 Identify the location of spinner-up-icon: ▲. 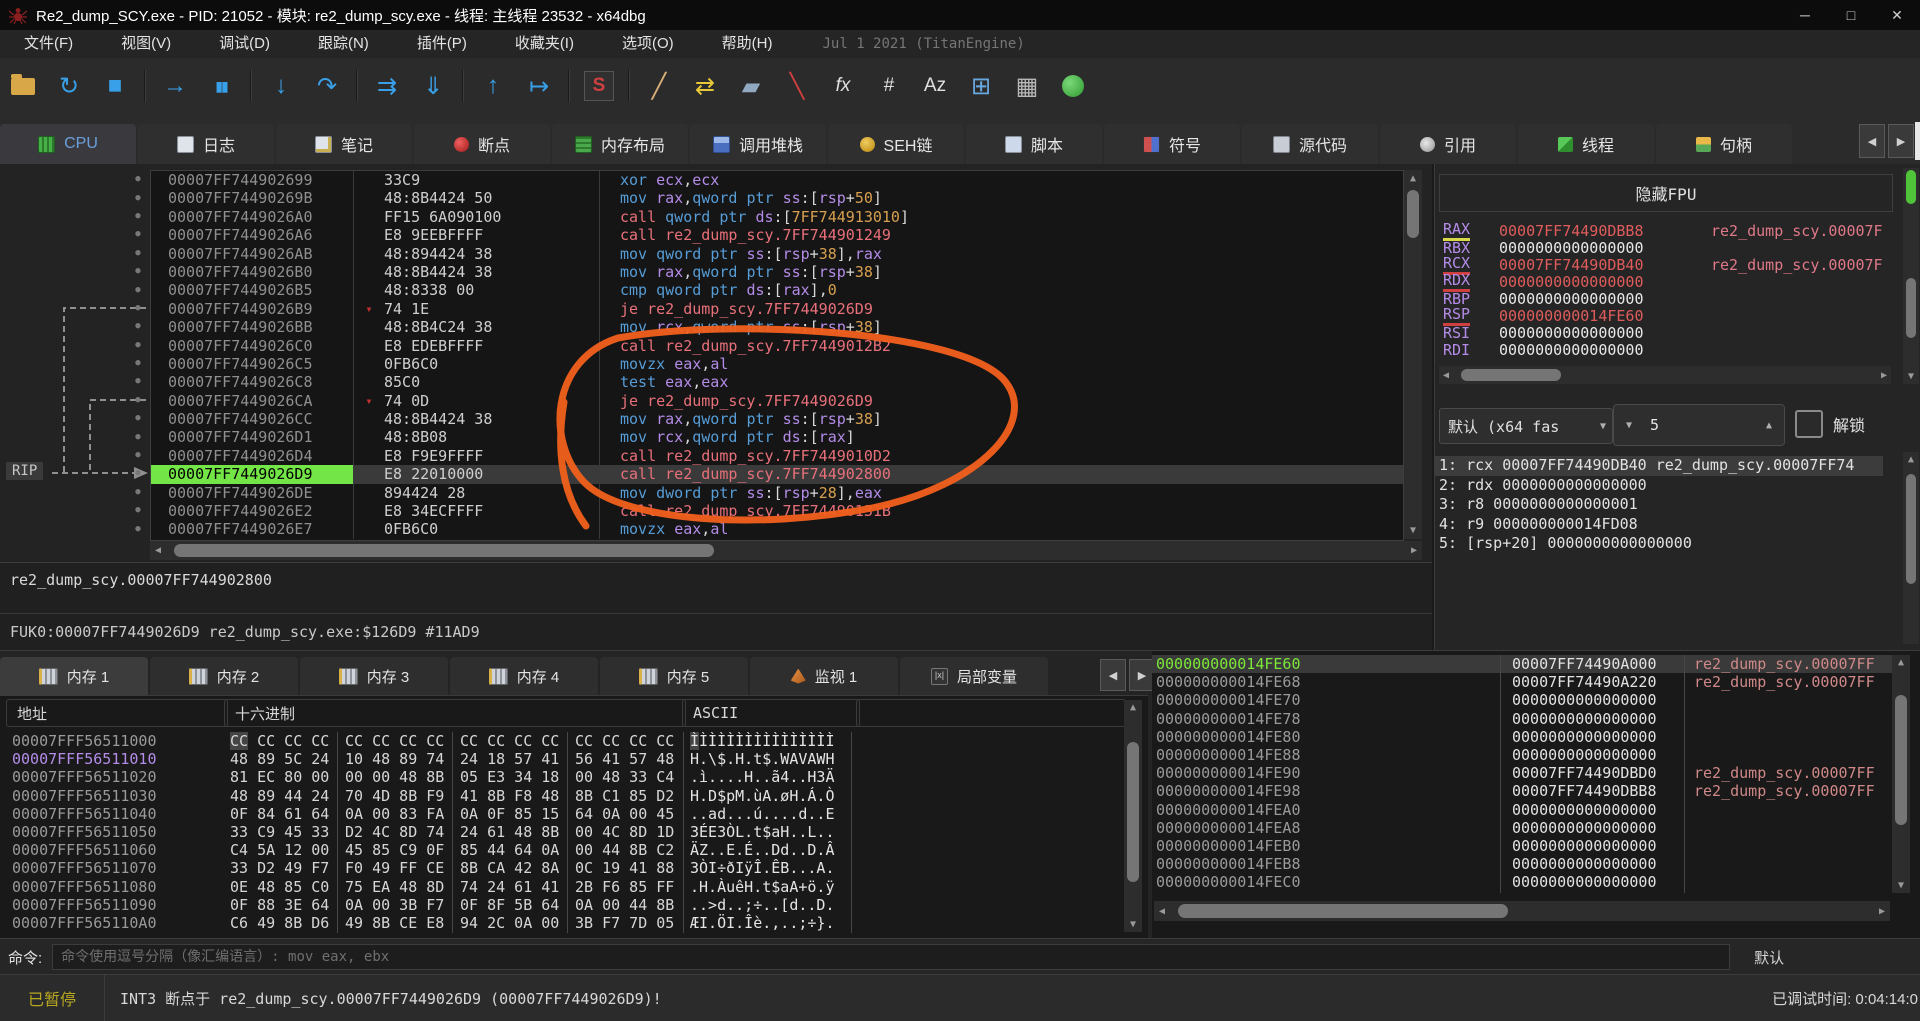
(1769, 425).